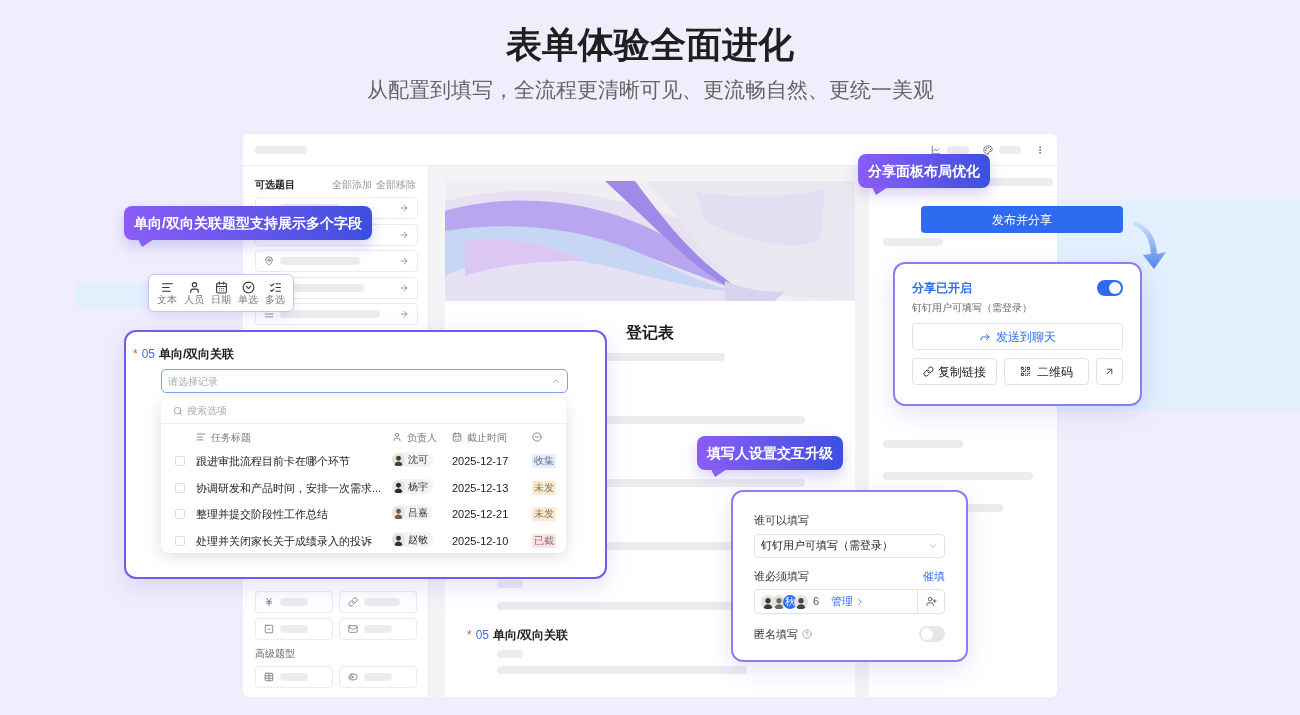  Describe the element at coordinates (972, 308) in the screenshot. I see `share-description: 钉钉用户可填写（需登录）` at that location.